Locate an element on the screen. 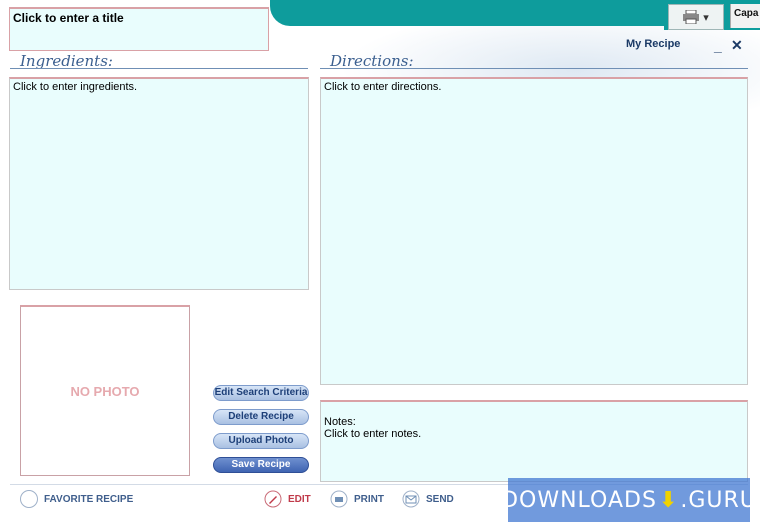 The height and width of the screenshot is (532, 760). downloads-guru-watermark: DOWNLOADS ⬇ .GURU is located at coordinates (628, 500).